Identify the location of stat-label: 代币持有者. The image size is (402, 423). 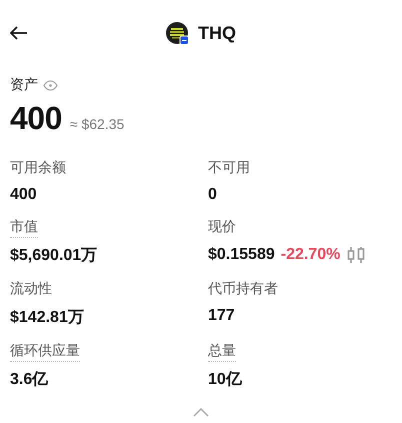
(243, 289).